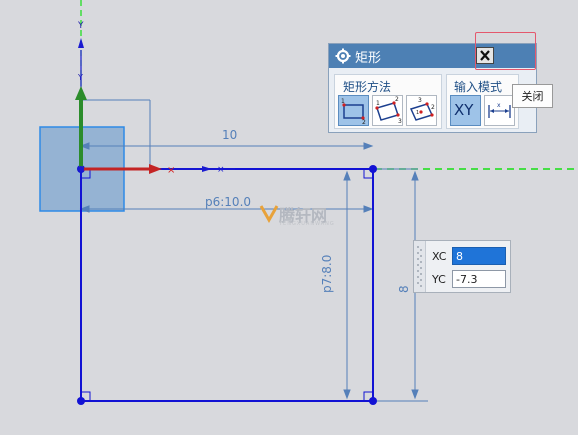 The width and height of the screenshot is (578, 435). Describe the element at coordinates (532, 96) in the screenshot. I see `close-tooltip: 关闭` at that location.